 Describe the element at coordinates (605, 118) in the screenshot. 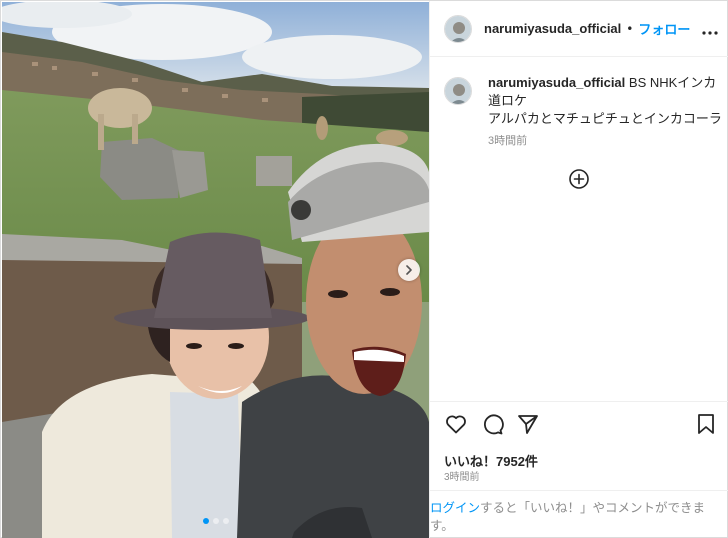

I see `caption-text-2: アルパカとマチュピチュとインカコーラ` at that location.